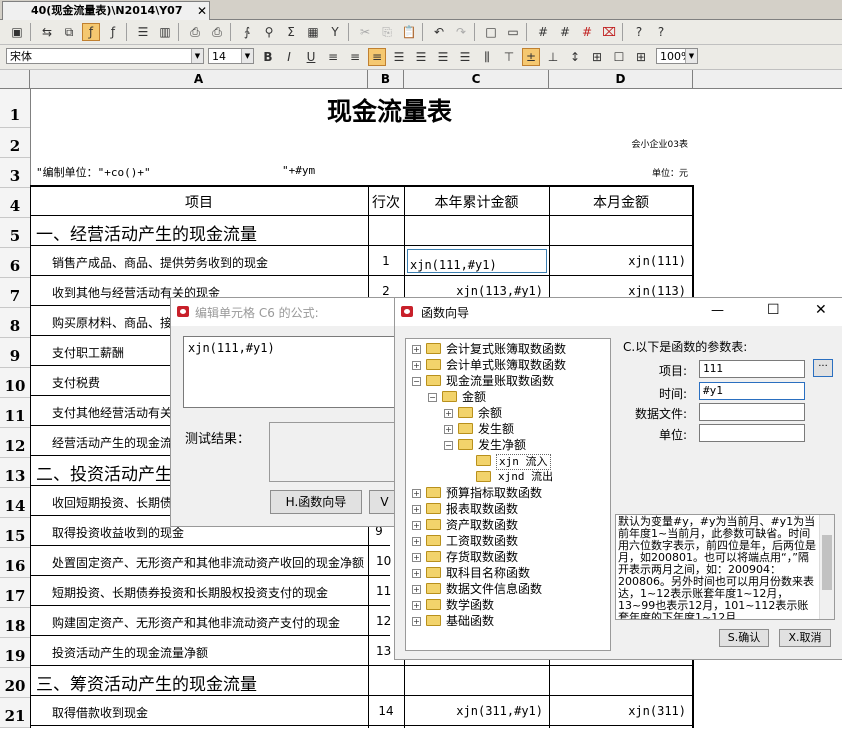 Image resolution: width=842 pixels, height=734 pixels. I want to click on row-header: 16, so click(15, 563).